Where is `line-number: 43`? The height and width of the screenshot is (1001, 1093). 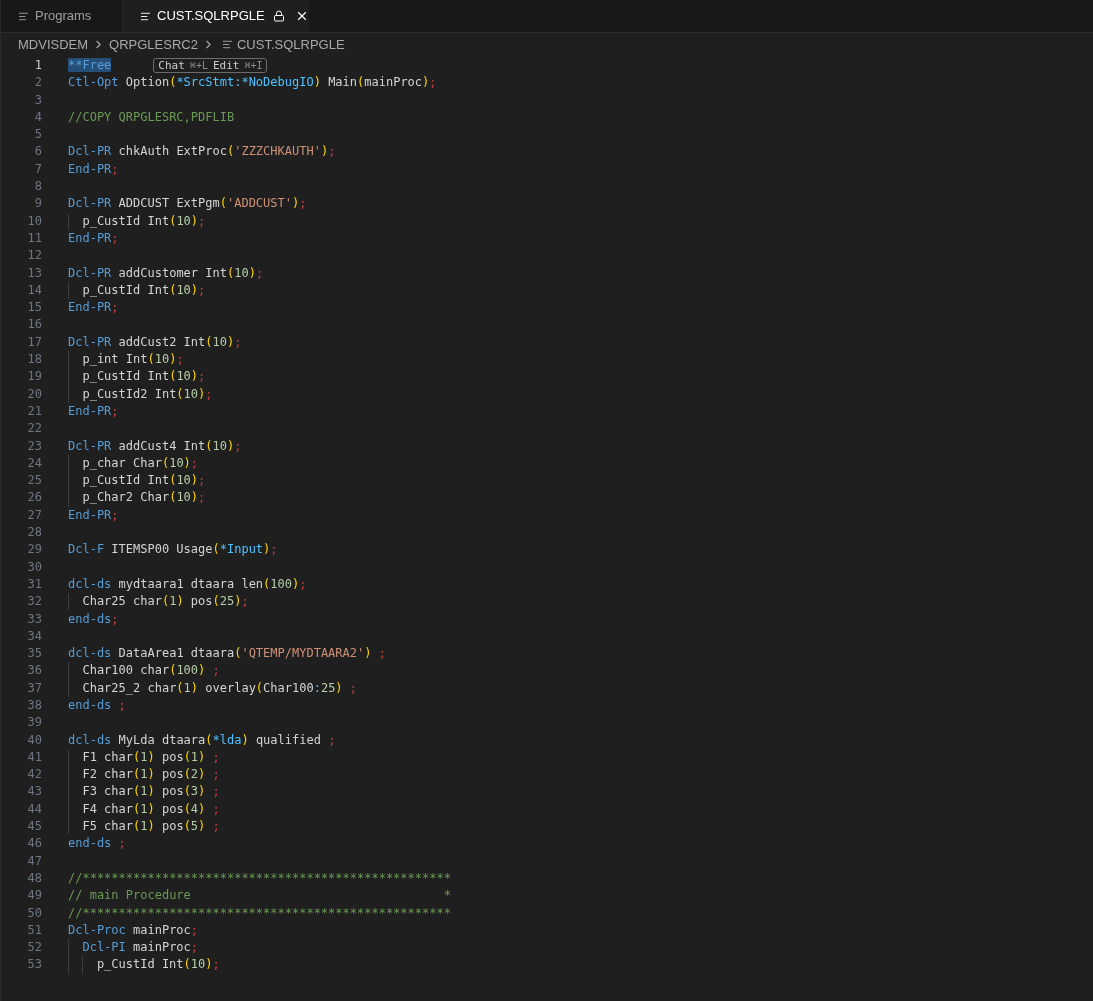 line-number: 43 is located at coordinates (34, 792).